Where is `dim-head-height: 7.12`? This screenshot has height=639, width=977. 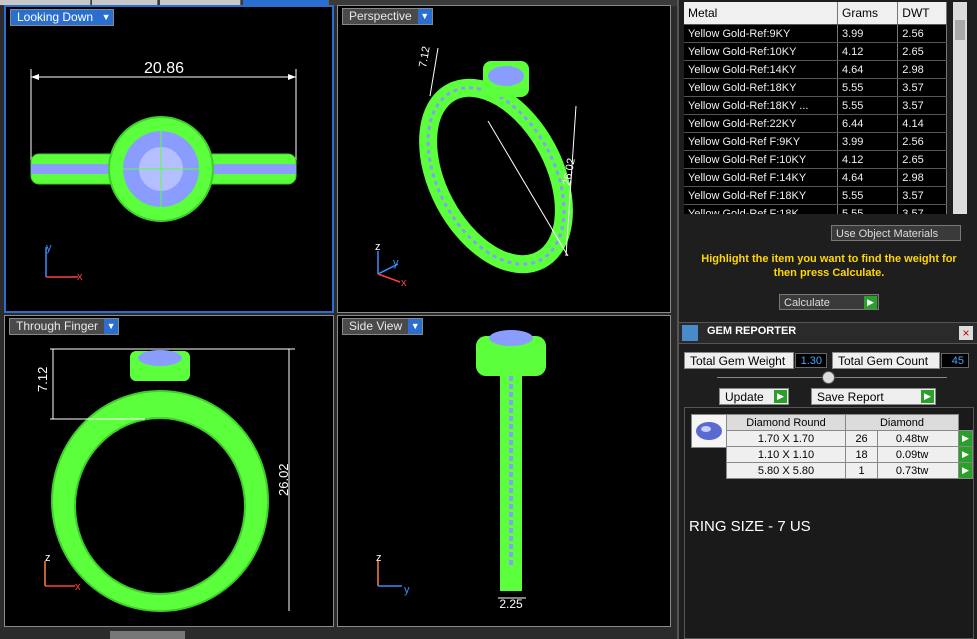
dim-head-height: 7.12 is located at coordinates (42, 379).